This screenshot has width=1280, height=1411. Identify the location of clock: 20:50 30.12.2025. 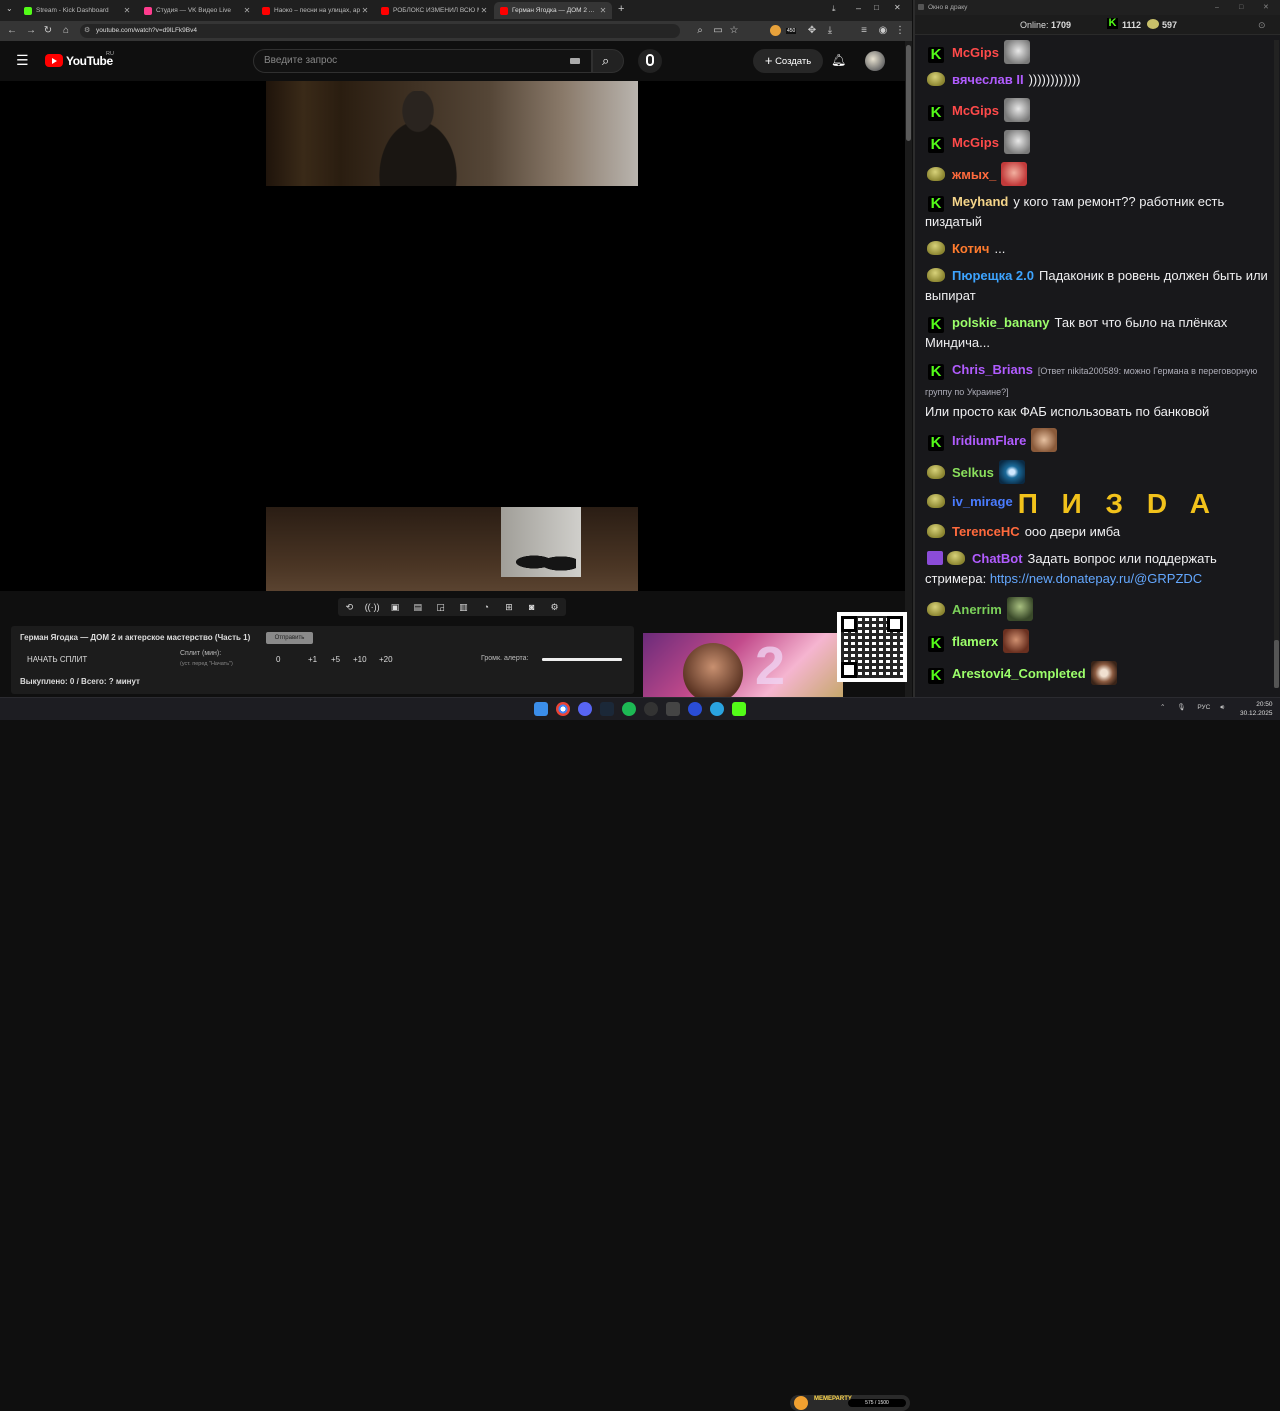
(1256, 709).